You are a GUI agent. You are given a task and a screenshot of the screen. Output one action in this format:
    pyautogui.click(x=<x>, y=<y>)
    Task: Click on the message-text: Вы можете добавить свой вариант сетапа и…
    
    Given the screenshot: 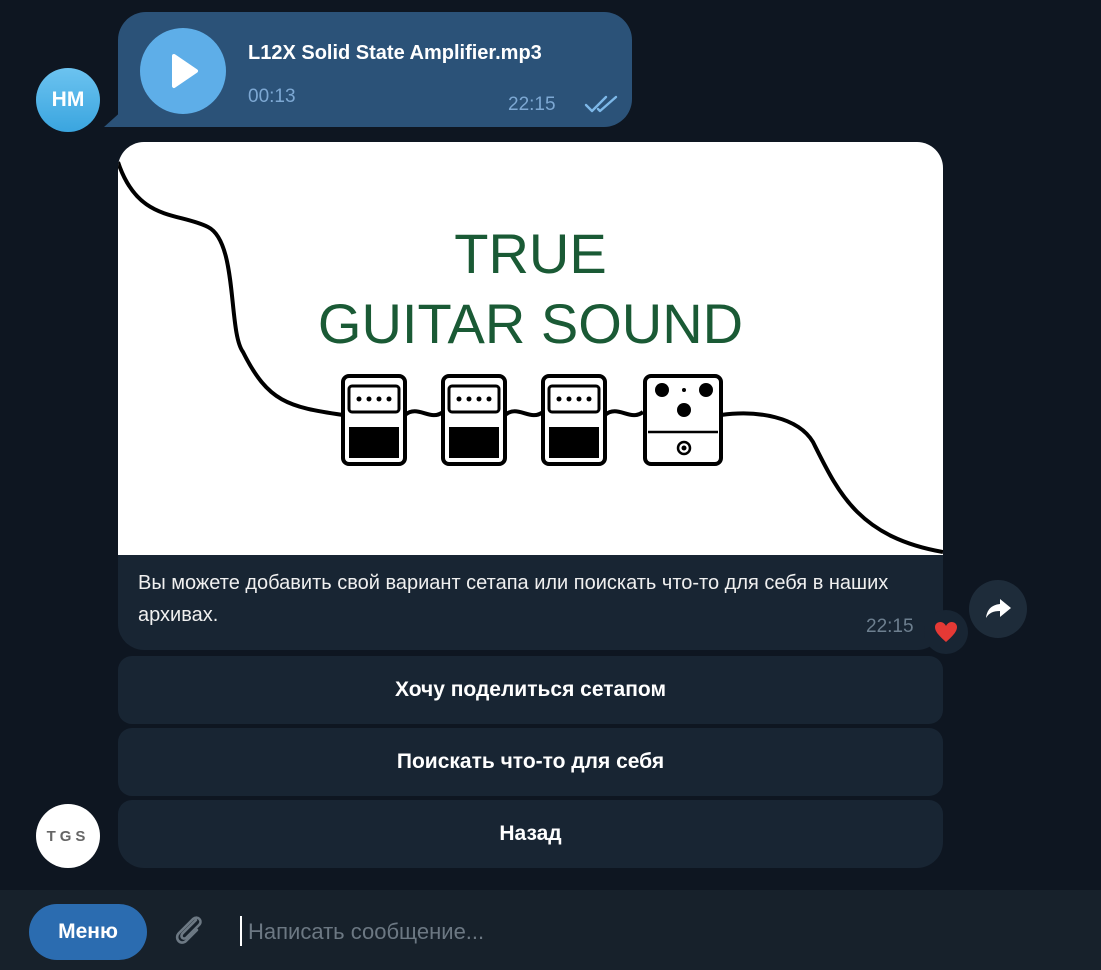 What is the action you would take?
    pyautogui.click(x=513, y=599)
    